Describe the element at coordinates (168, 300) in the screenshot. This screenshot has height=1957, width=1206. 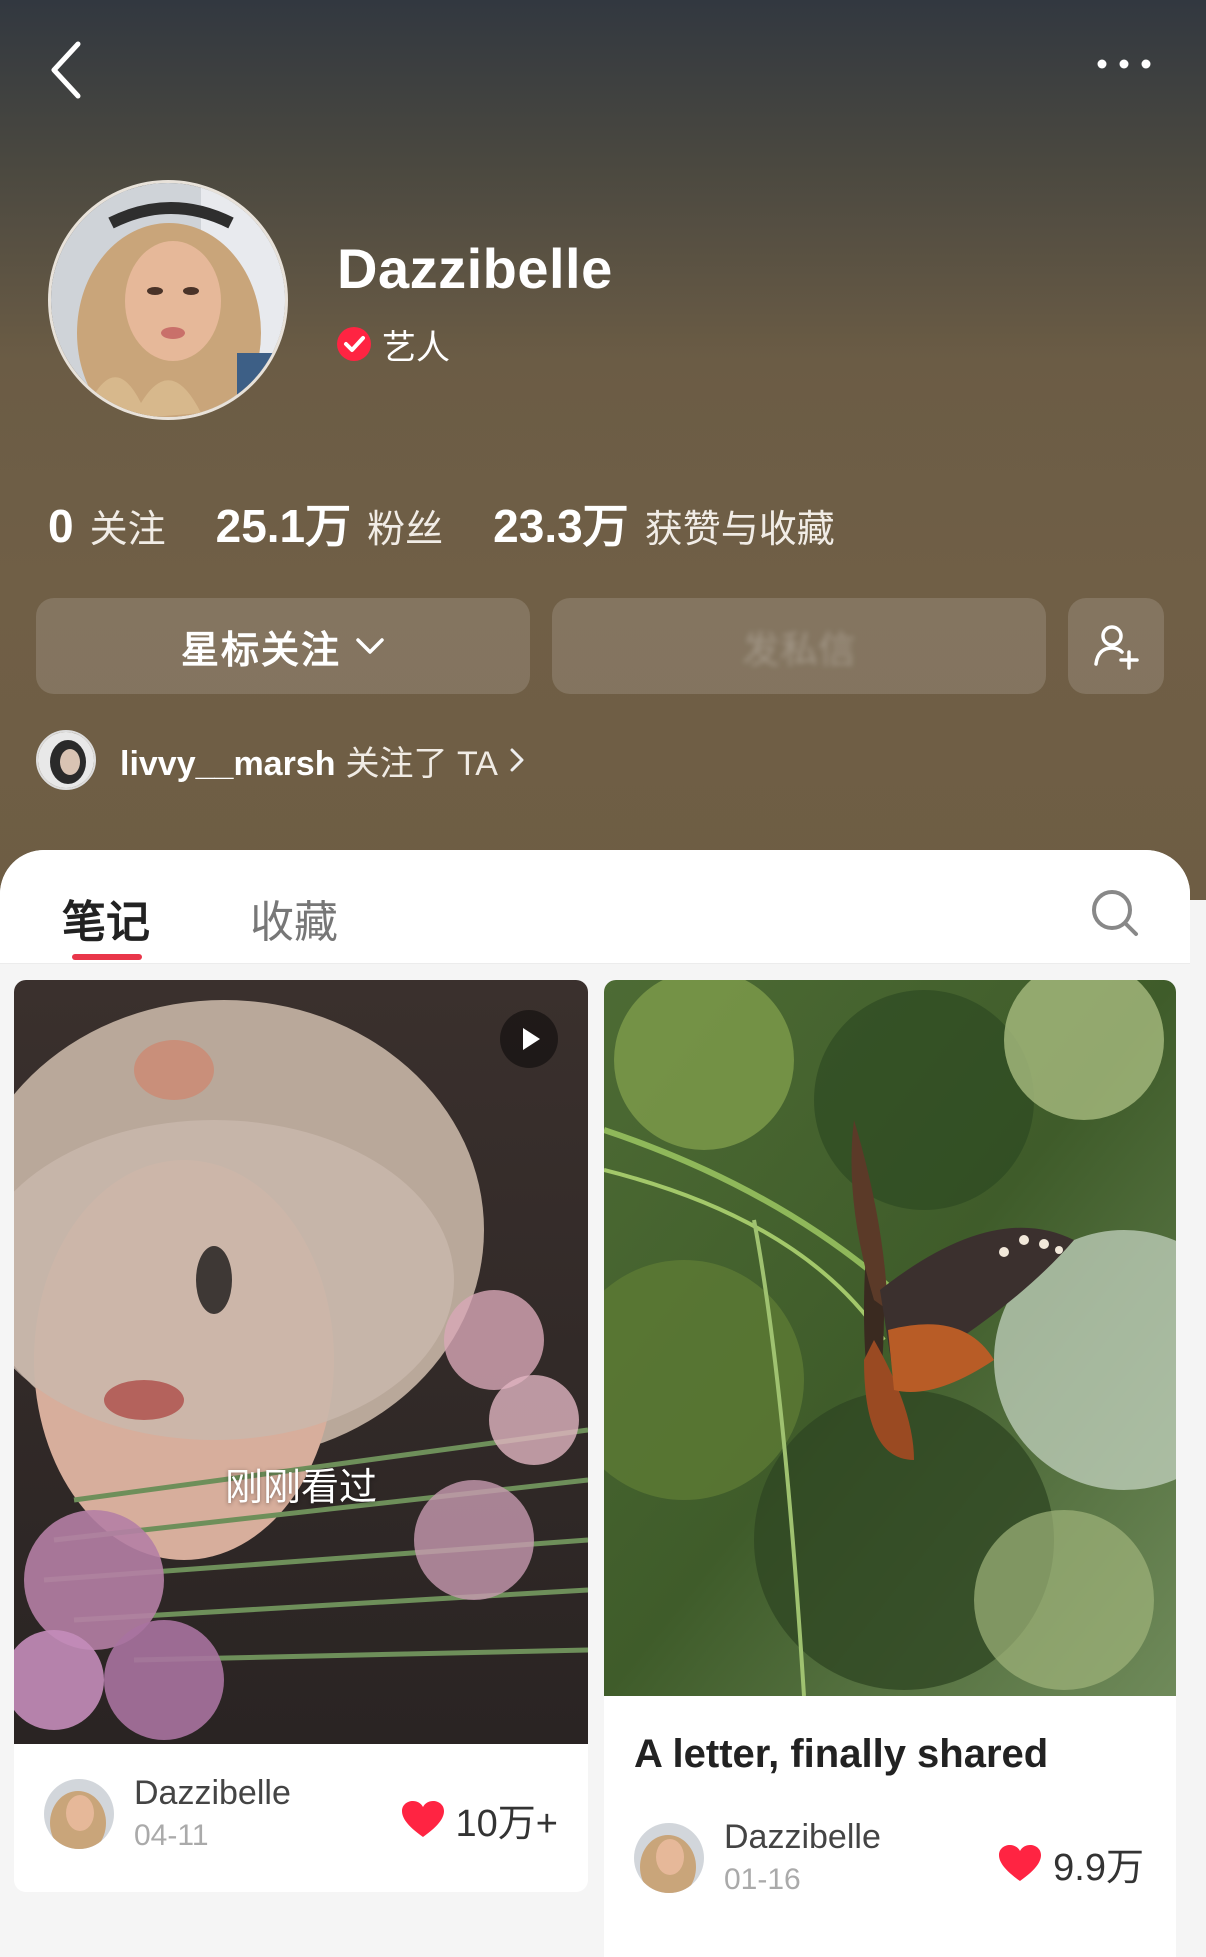
I see `profile-avatar` at that location.